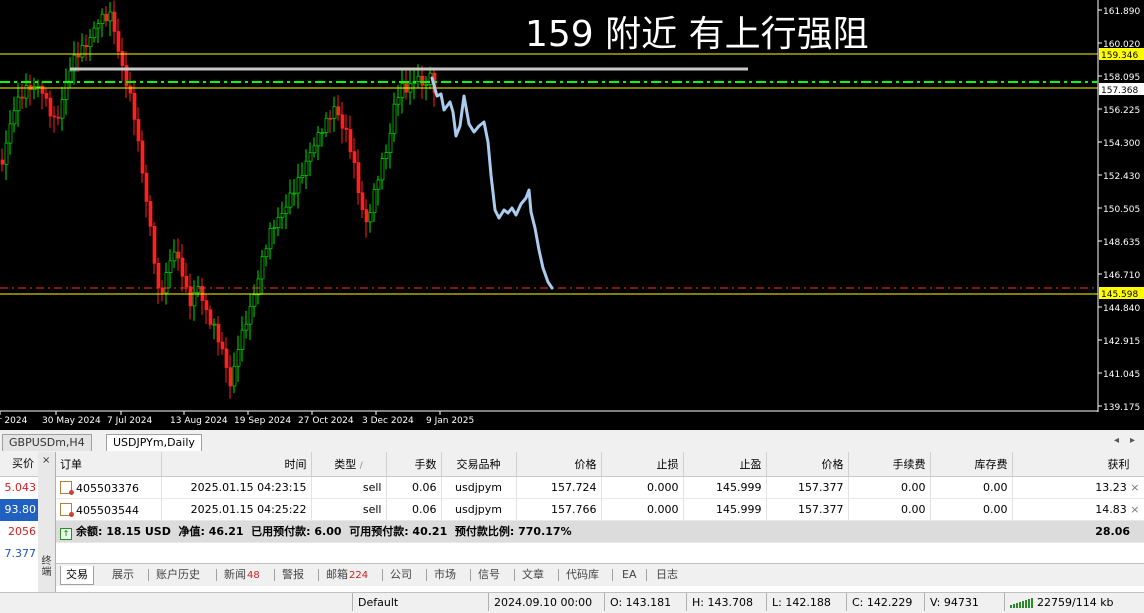 The image size is (1144, 613). Describe the element at coordinates (582, 575) in the screenshot. I see `tab-code-base: 代码库` at that location.